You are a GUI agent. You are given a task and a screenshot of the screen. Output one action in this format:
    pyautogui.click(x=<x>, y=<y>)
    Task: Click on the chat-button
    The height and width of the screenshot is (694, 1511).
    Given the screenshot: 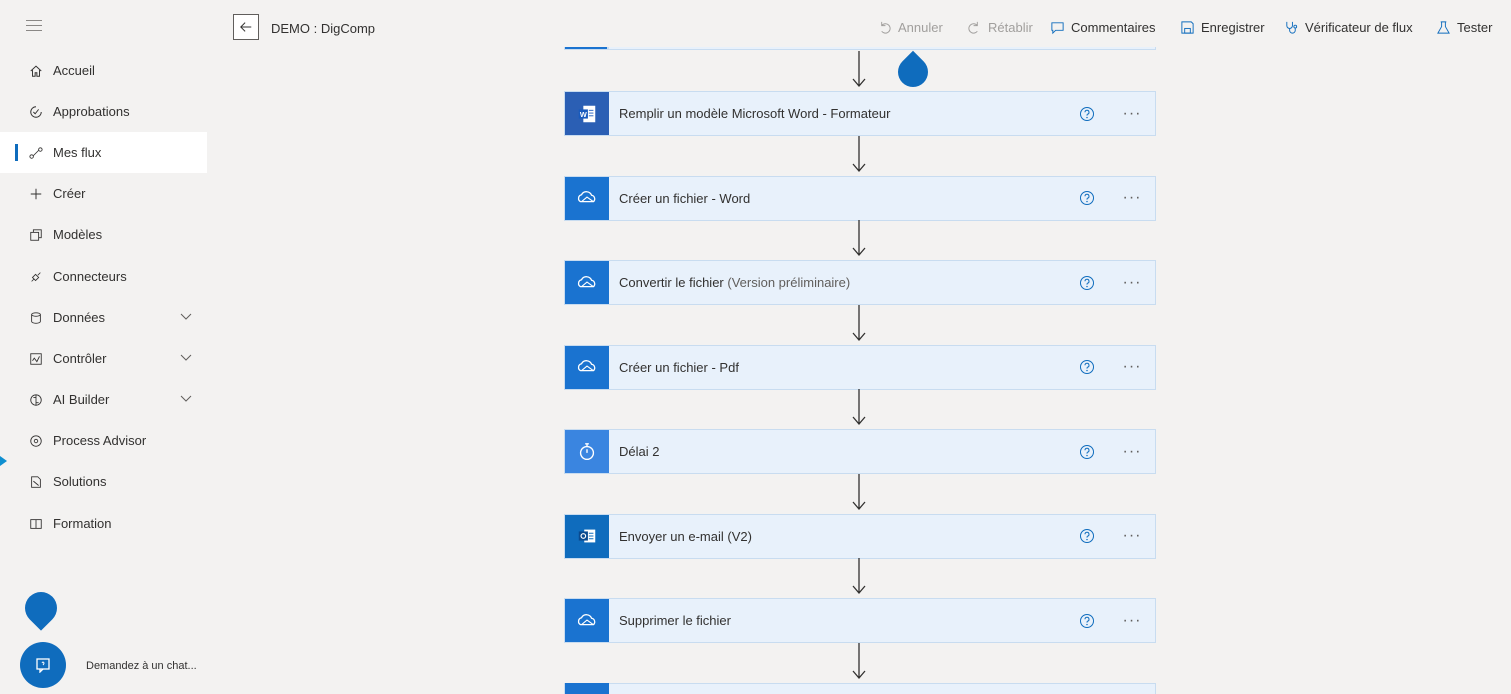 What is the action you would take?
    pyautogui.click(x=43, y=665)
    